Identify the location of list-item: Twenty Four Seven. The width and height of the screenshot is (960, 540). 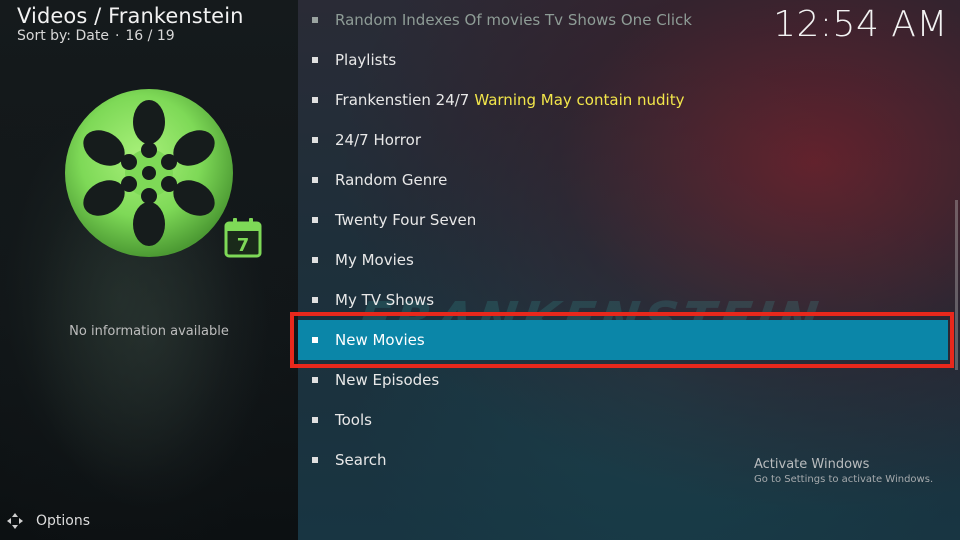
(623, 220).